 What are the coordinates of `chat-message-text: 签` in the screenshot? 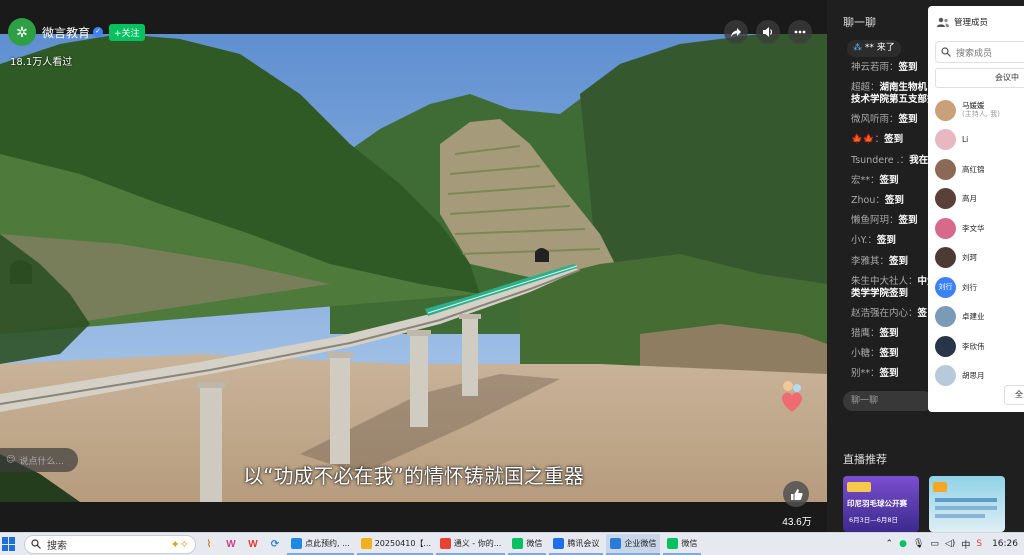 It's located at (922, 313).